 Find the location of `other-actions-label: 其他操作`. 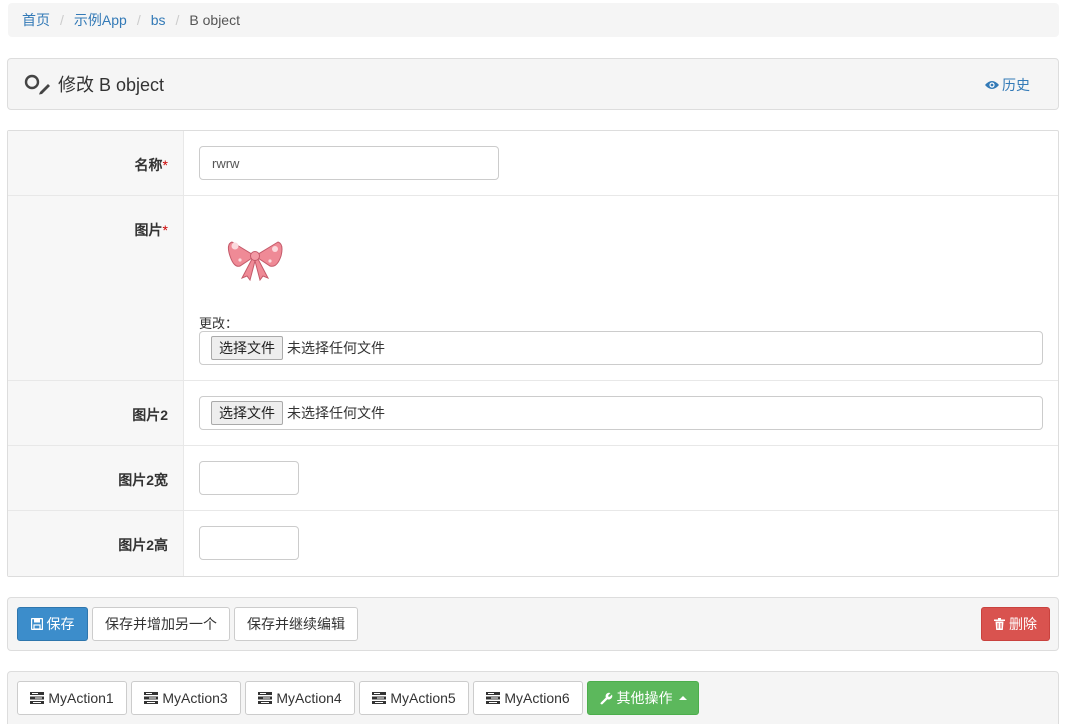

other-actions-label: 其他操作 is located at coordinates (644, 698).